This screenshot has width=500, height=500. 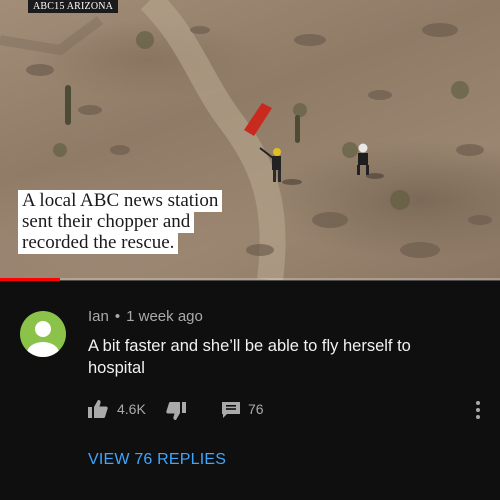 What do you see at coordinates (120, 201) in the screenshot?
I see `caption-line: A local ABC news station` at bounding box center [120, 201].